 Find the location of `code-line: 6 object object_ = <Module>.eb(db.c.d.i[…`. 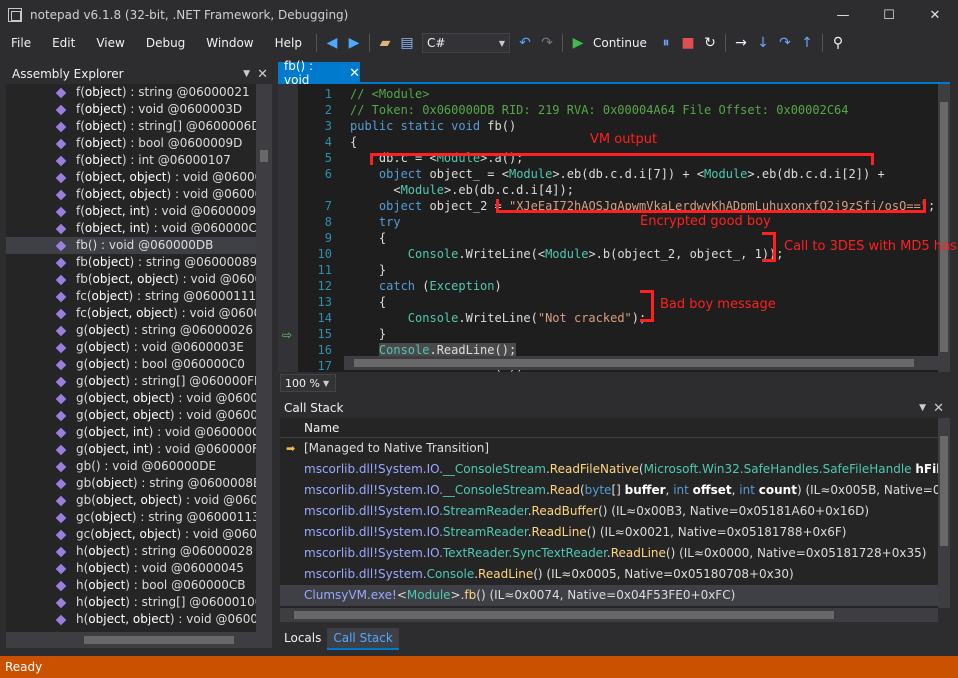

code-line: 6 object object_ = <Module>.eb(db.c.d.i[… is located at coordinates (608, 174).